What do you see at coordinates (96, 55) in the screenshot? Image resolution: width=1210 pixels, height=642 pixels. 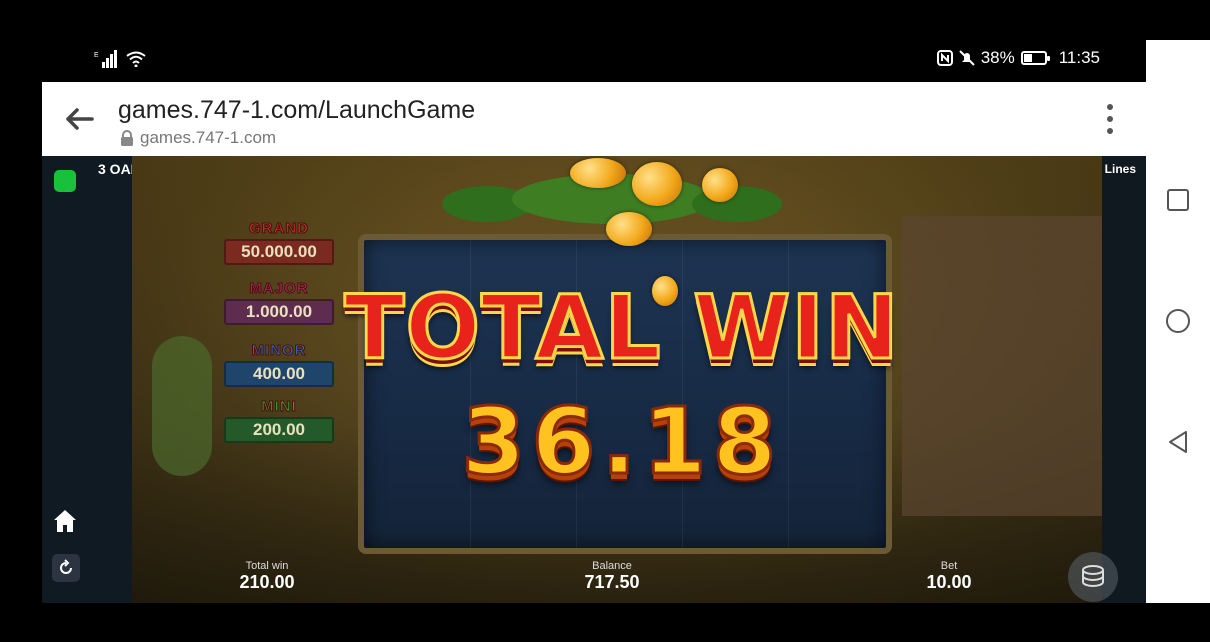 I see `svg-text: E` at bounding box center [96, 55].